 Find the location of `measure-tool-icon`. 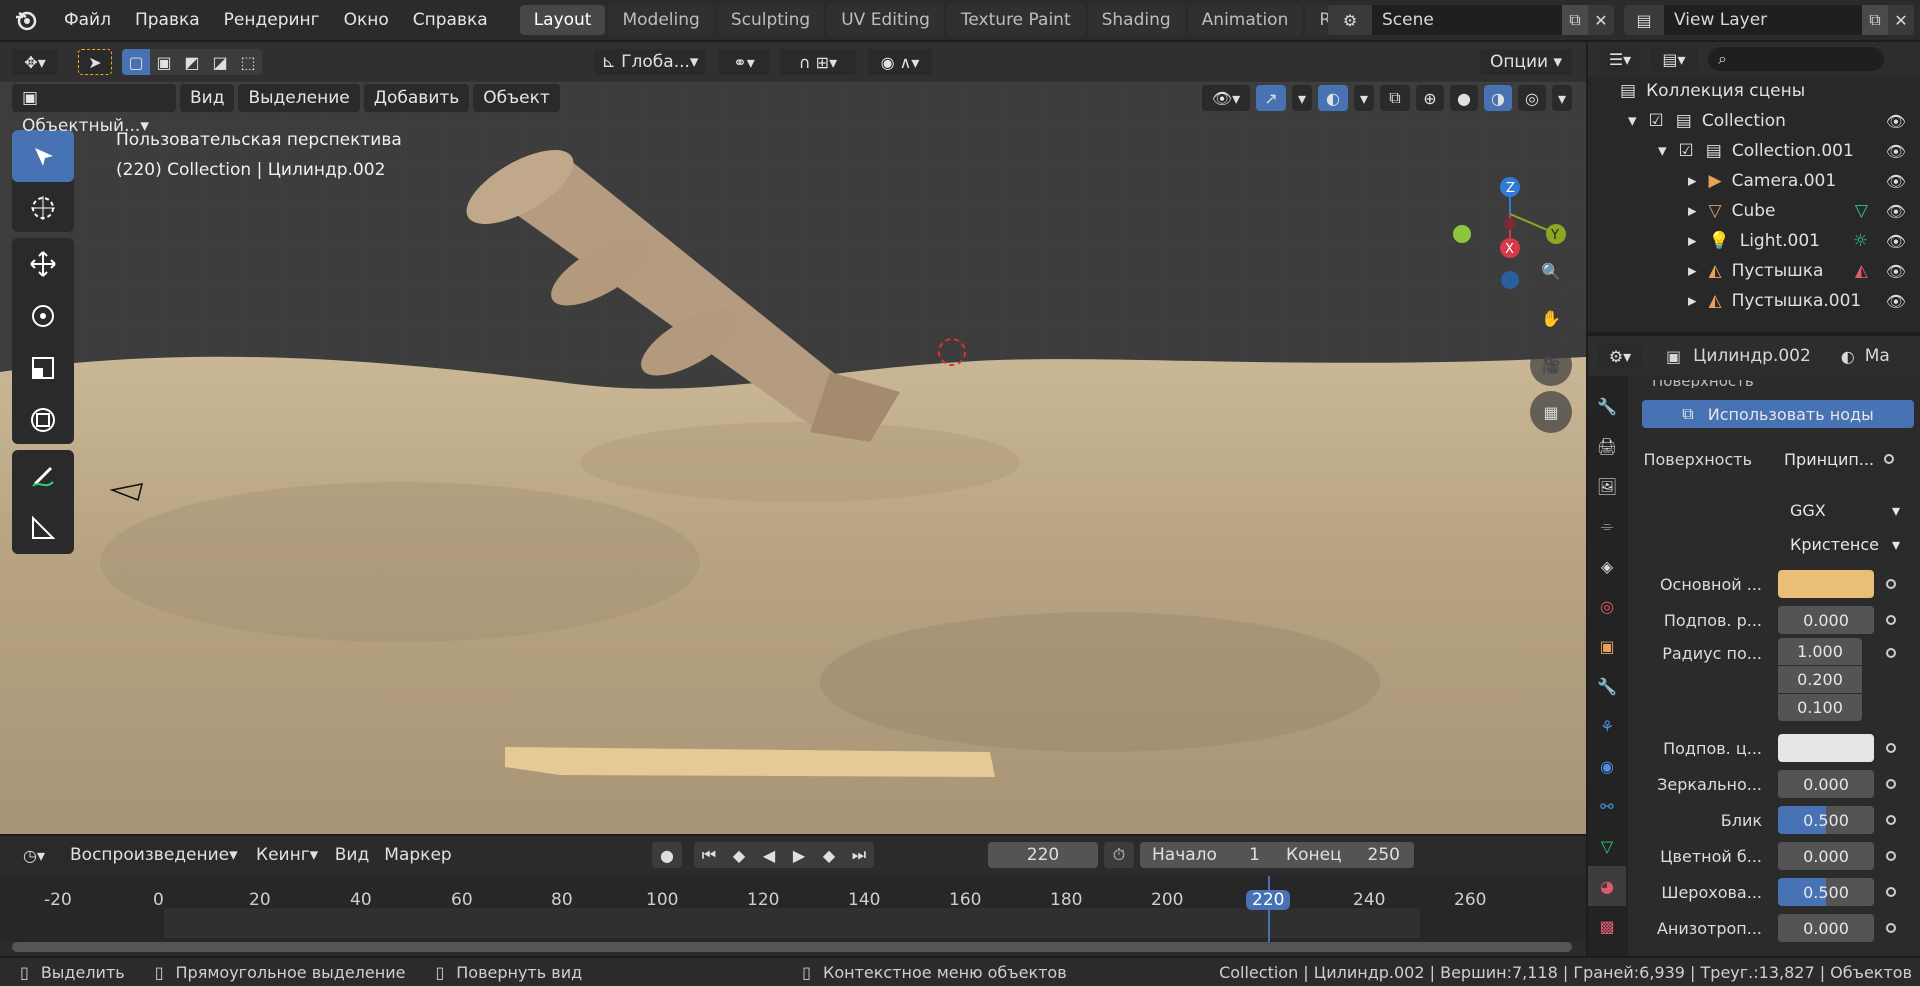

measure-tool-icon is located at coordinates (43, 528).